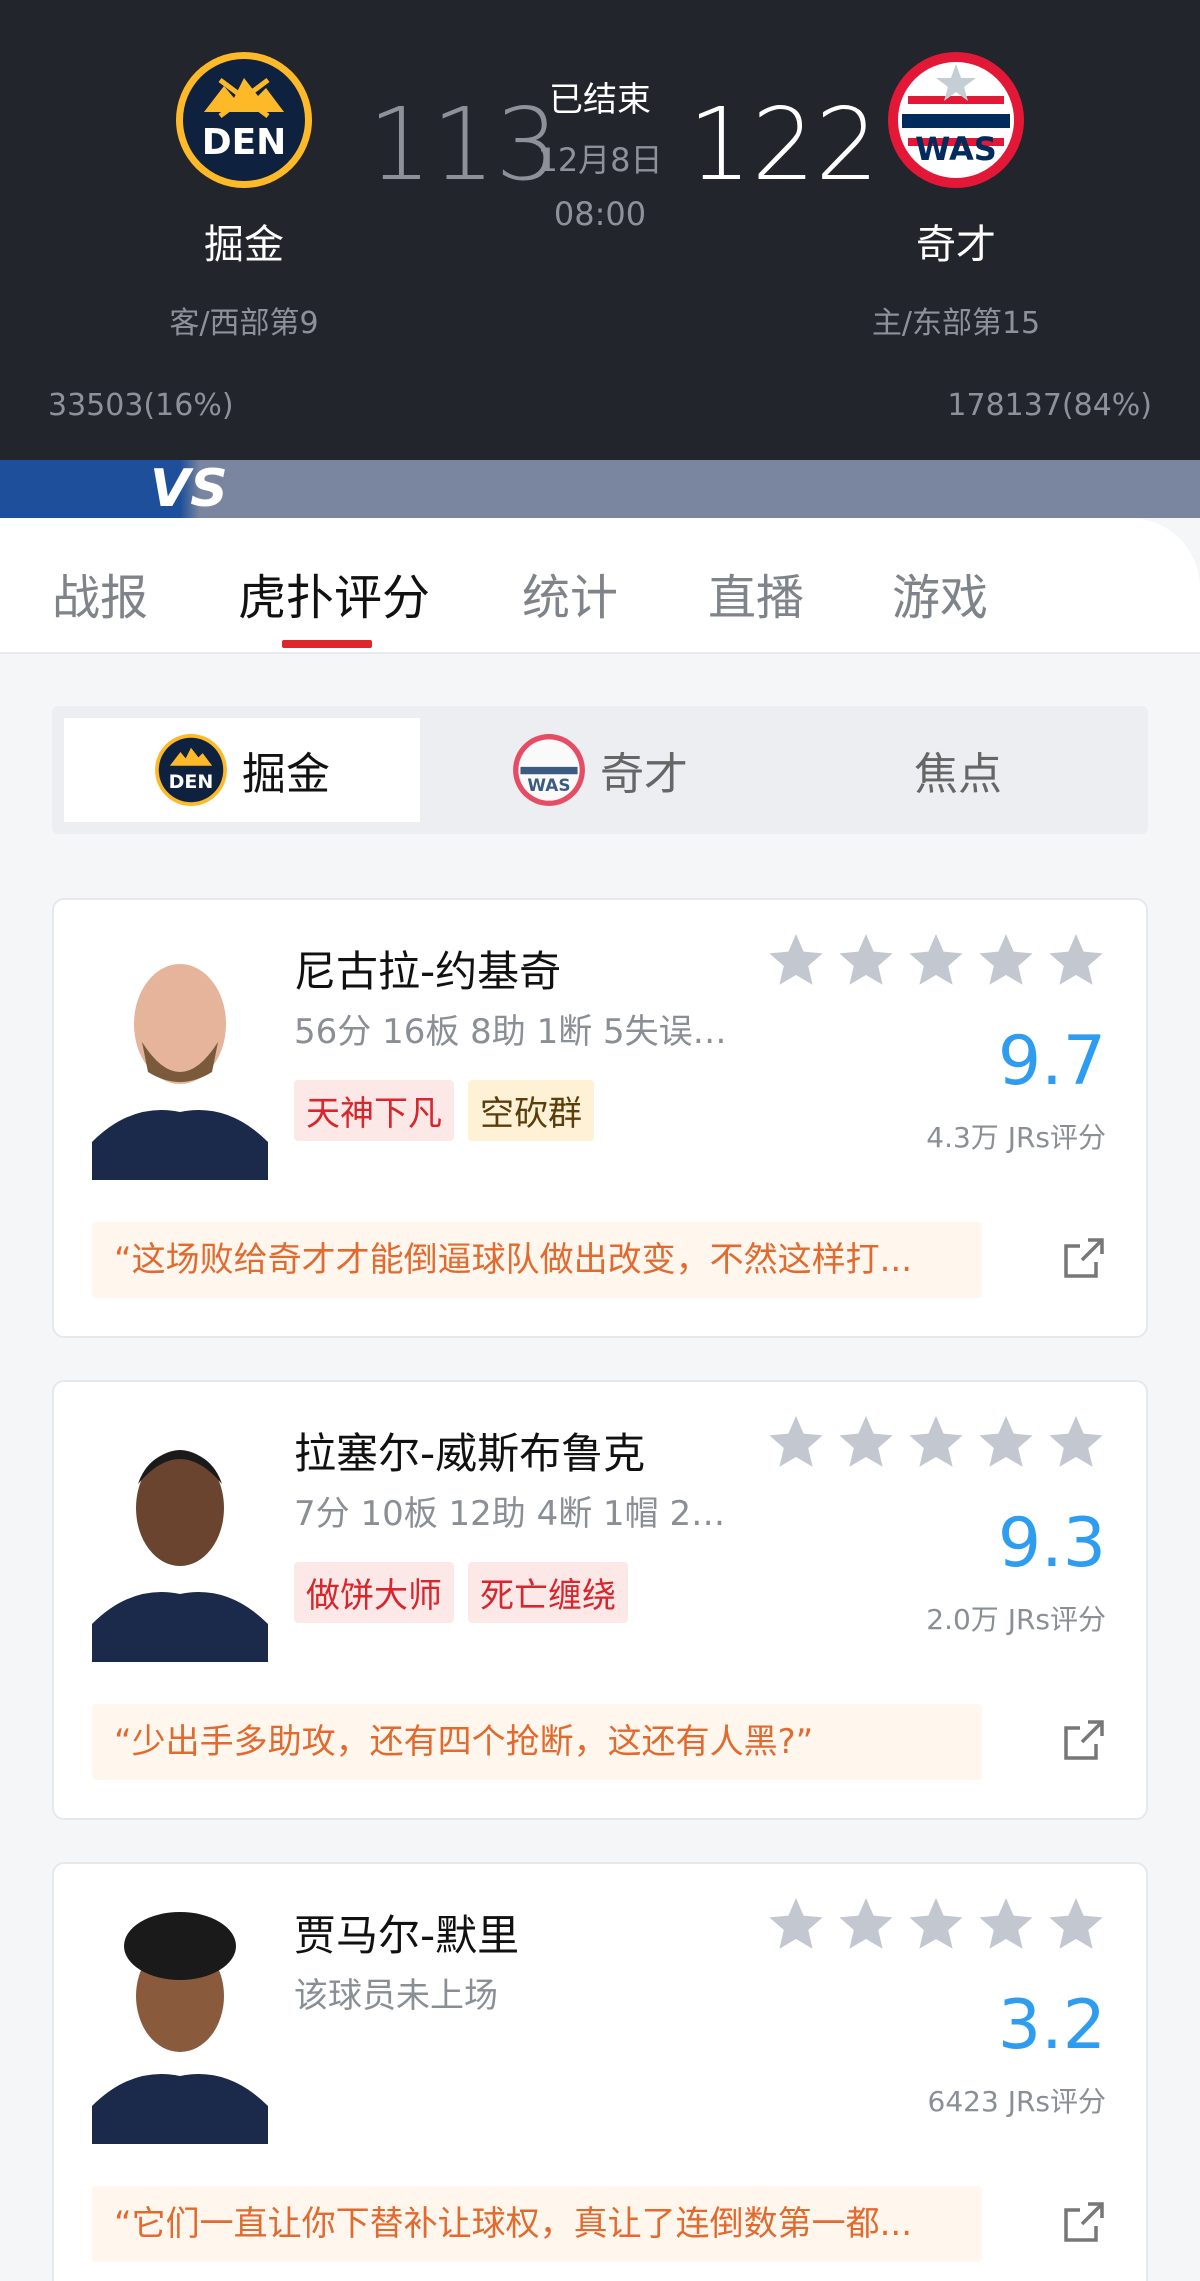  I want to click on switch-nuggets: DEN 掘金, so click(242, 770).